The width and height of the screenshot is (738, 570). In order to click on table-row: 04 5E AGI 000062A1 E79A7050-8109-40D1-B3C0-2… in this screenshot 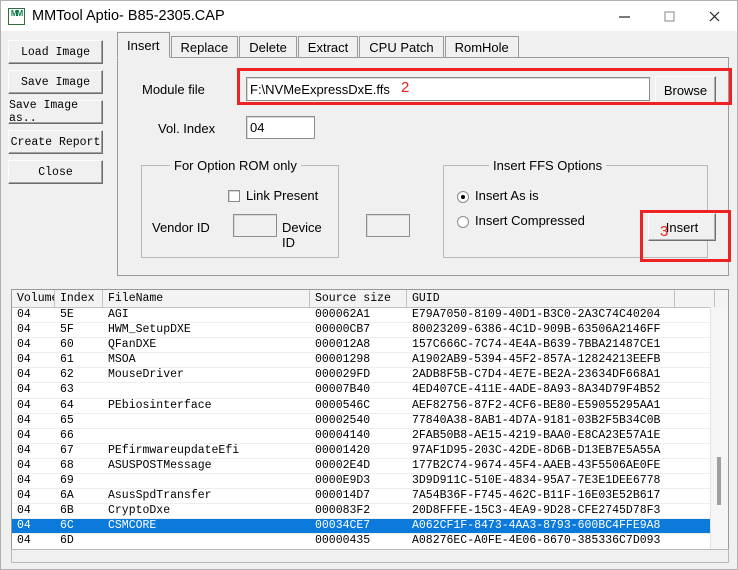, I will do `click(370, 316)`.